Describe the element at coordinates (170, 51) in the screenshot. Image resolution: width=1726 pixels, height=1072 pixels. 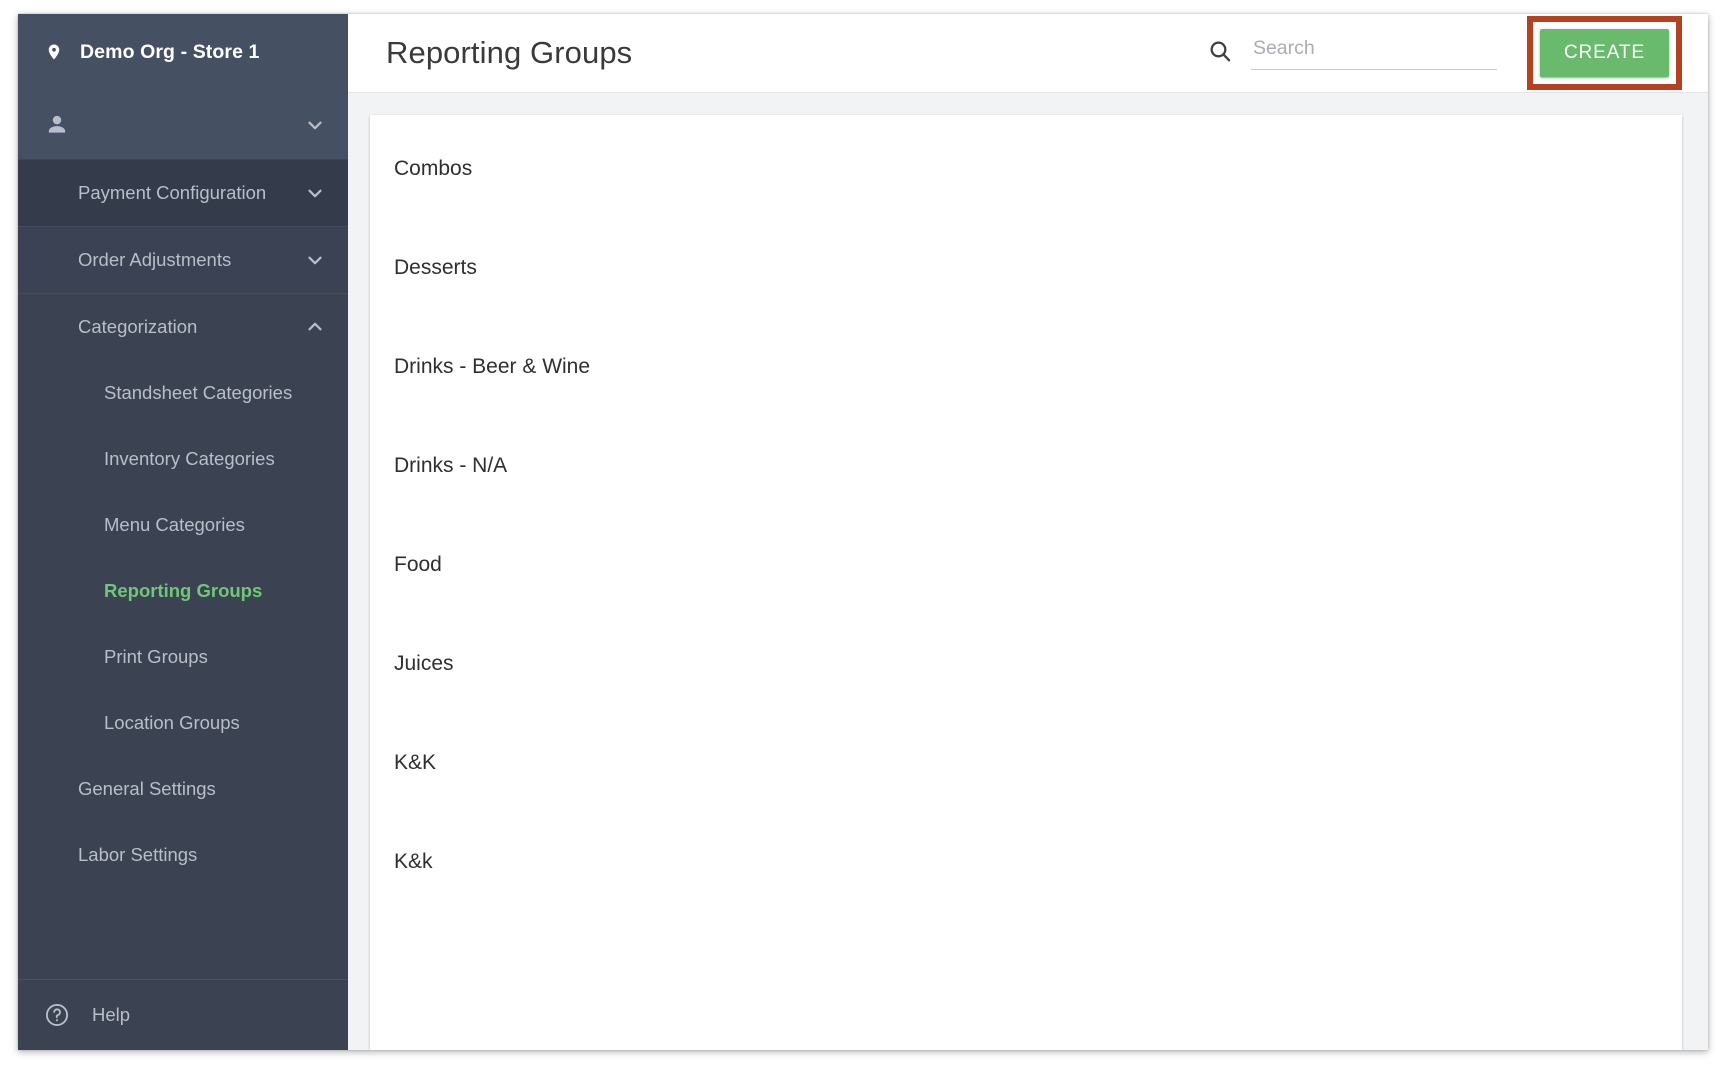
I see `organization-name: Demo Org - Store 1` at that location.